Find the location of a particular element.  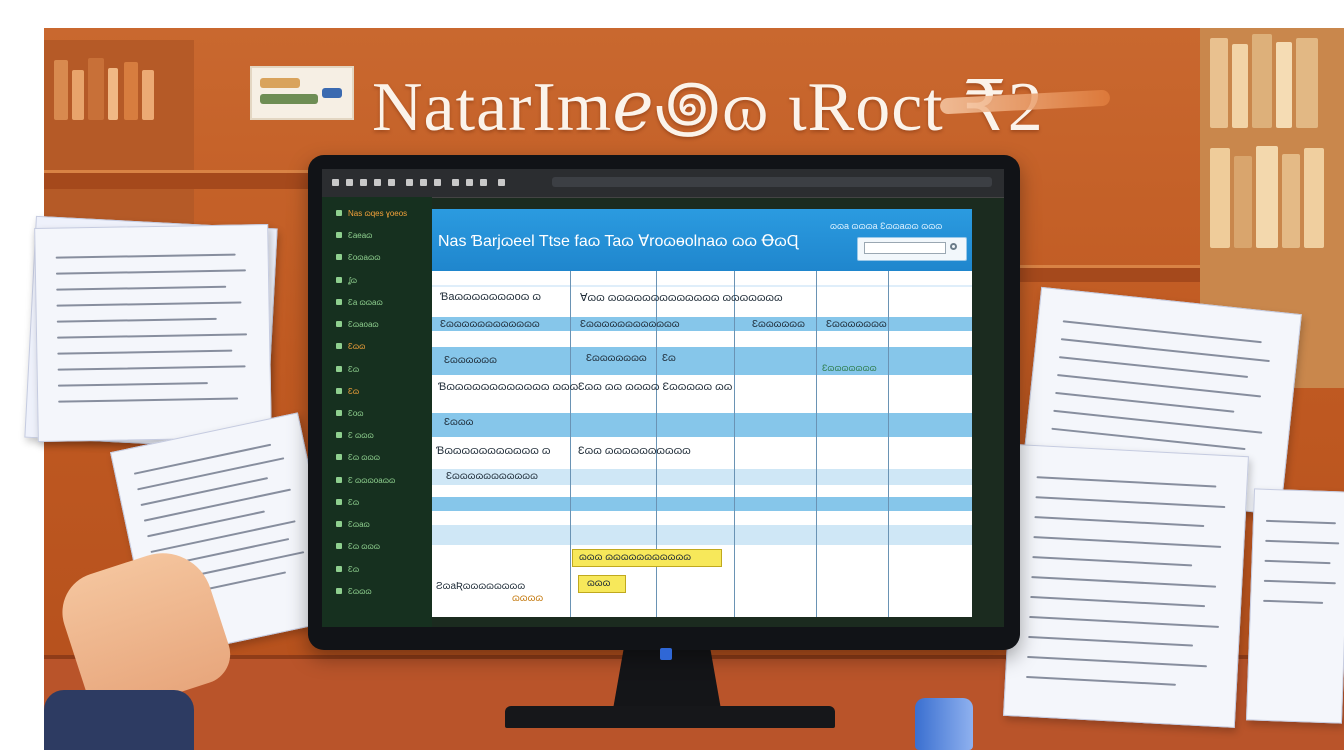

table-cell: Ɛɷɷɷɷɷɷɷɷɷɷɷ is located at coordinates (492, 476).